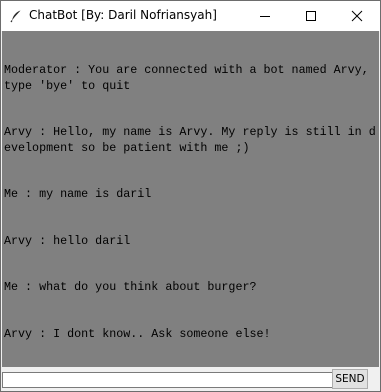 Image resolution: width=381 pixels, height=392 pixels. I want to click on close-icon, so click(357, 16).